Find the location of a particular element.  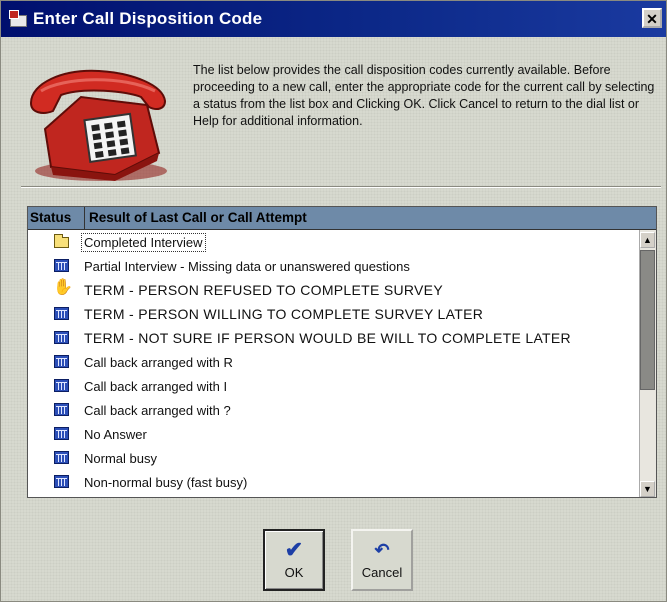

list-item: Call back arranged with I is located at coordinates (334, 386).